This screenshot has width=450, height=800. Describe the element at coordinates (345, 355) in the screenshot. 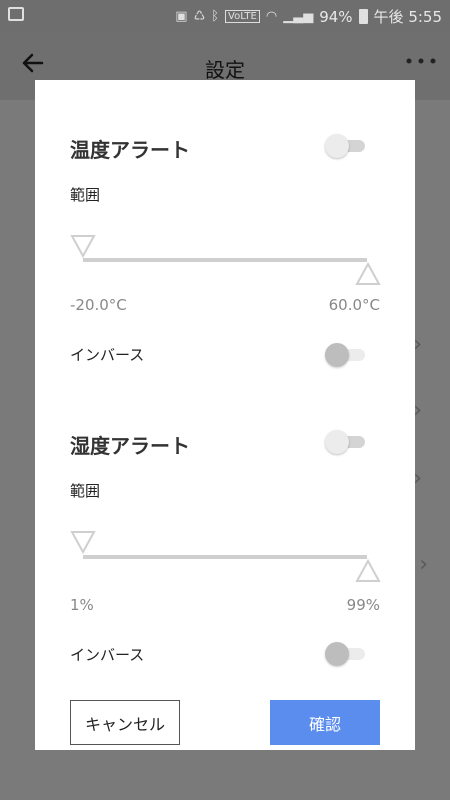

I see `temperature-inverse-toggle` at that location.